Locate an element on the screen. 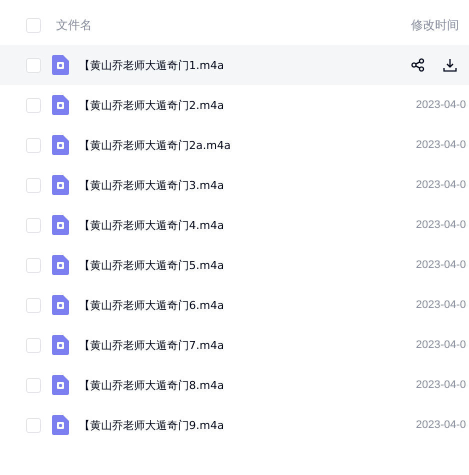 This screenshot has width=469, height=475. file-row: 【黄山乔老师大遁奇门6.m4a 2023-04-0 is located at coordinates (234, 305).